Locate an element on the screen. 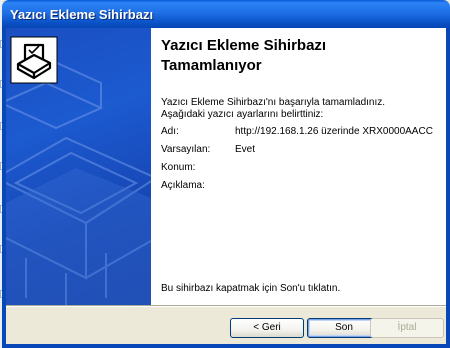 This screenshot has width=450, height=348. setting-value: http://192.168.1.26 üzerinde XRX0000AACC is located at coordinates (334, 131).